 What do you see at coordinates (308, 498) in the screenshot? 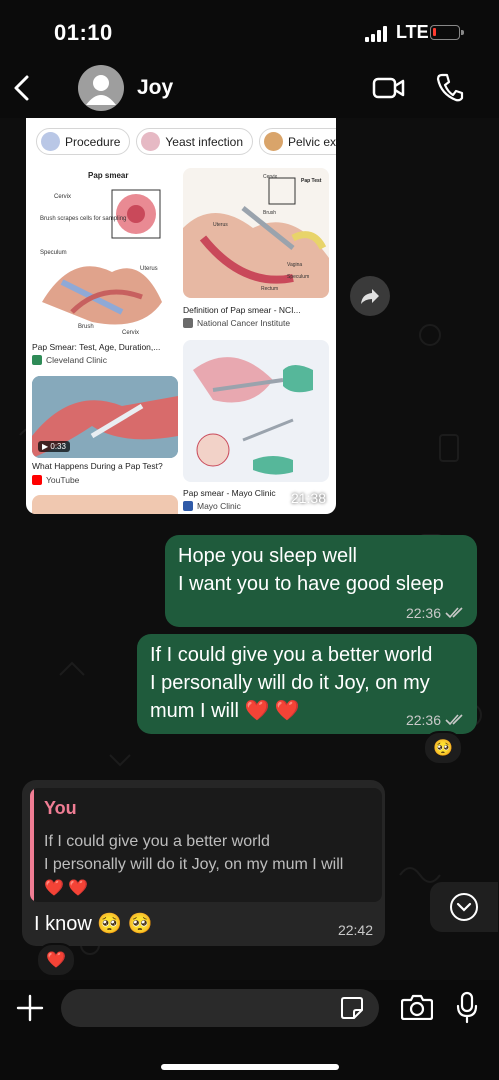
I see `message-time: 21:38` at bounding box center [308, 498].